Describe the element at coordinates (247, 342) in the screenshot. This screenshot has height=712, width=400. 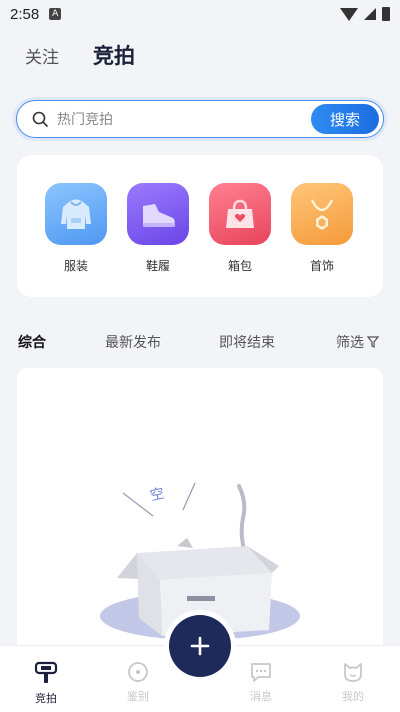
I see `filter-ending-soon: 即将结束` at that location.